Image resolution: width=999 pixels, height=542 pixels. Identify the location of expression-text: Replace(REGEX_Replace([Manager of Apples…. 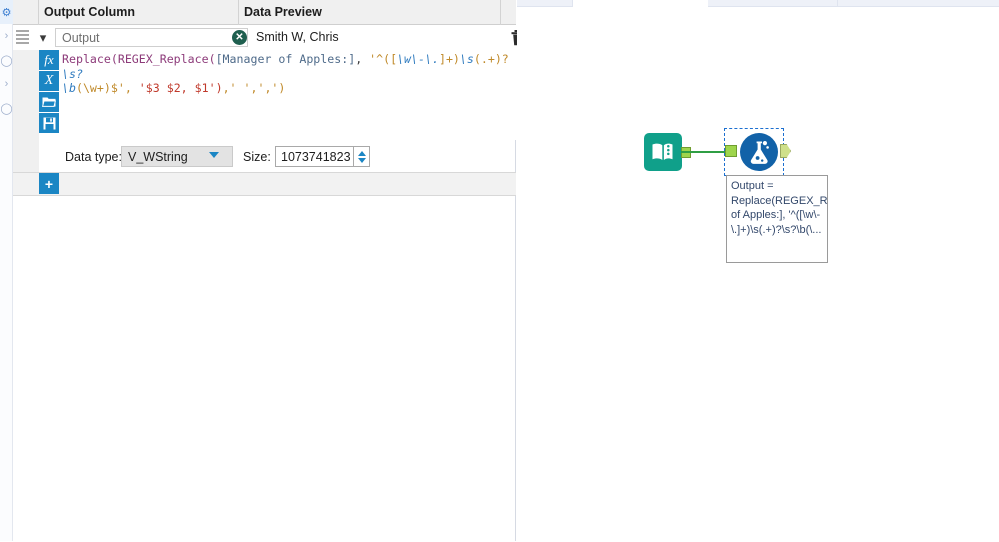
(294, 73).